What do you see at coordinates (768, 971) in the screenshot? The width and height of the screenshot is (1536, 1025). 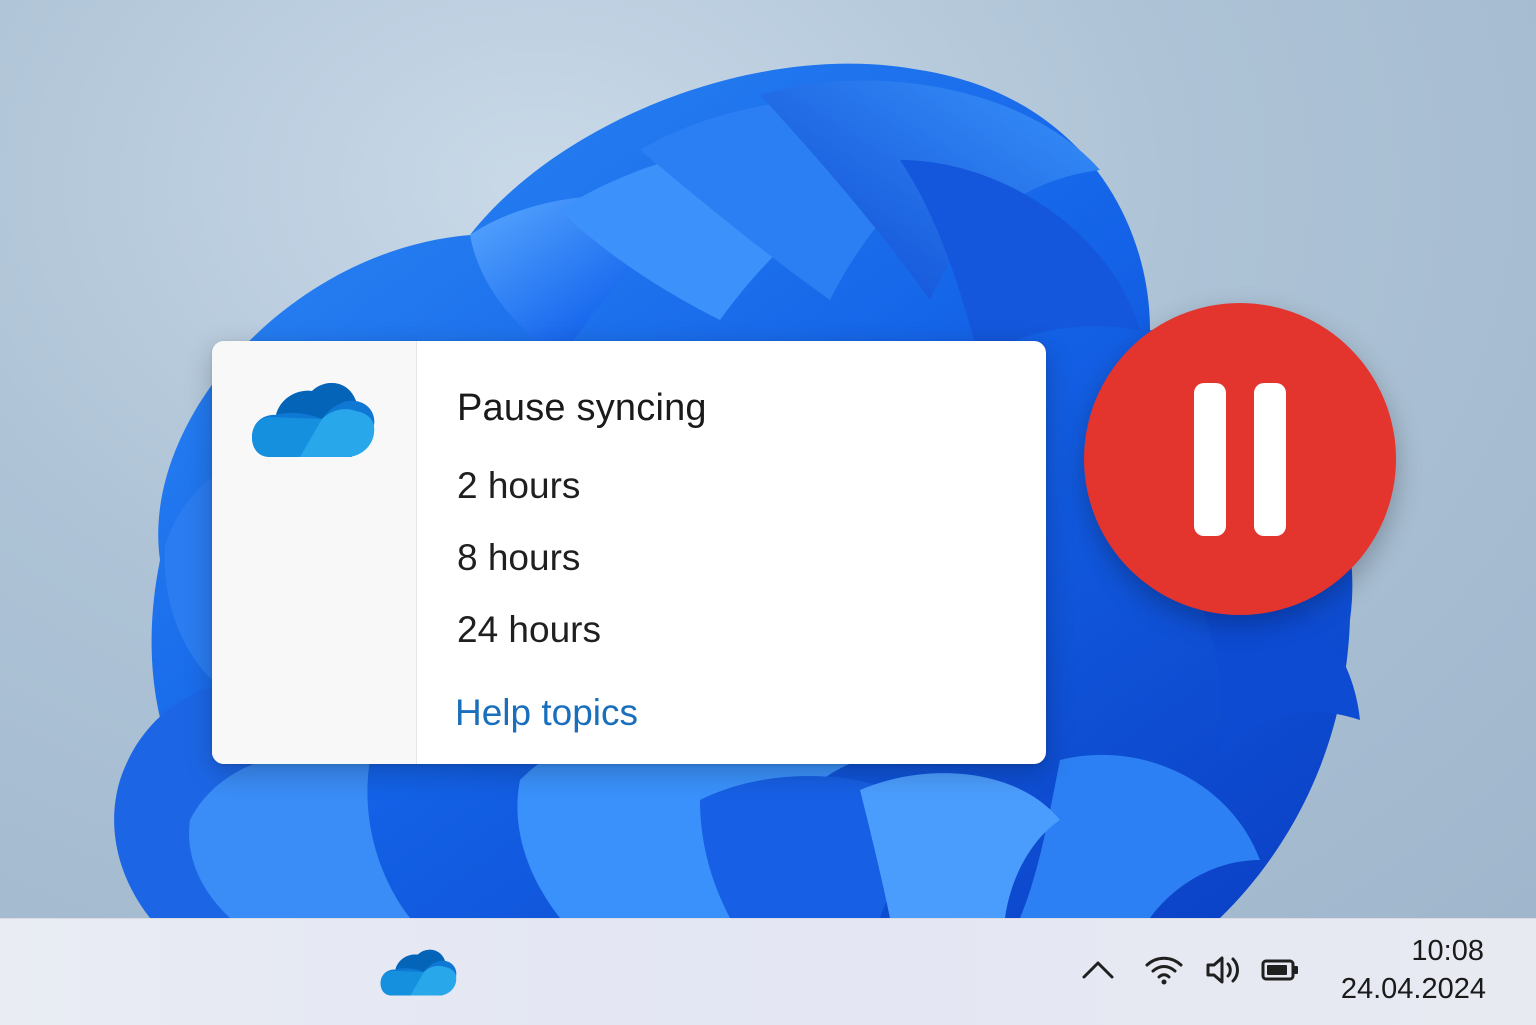 I see `taskbar: 10:08 24.04.2024` at bounding box center [768, 971].